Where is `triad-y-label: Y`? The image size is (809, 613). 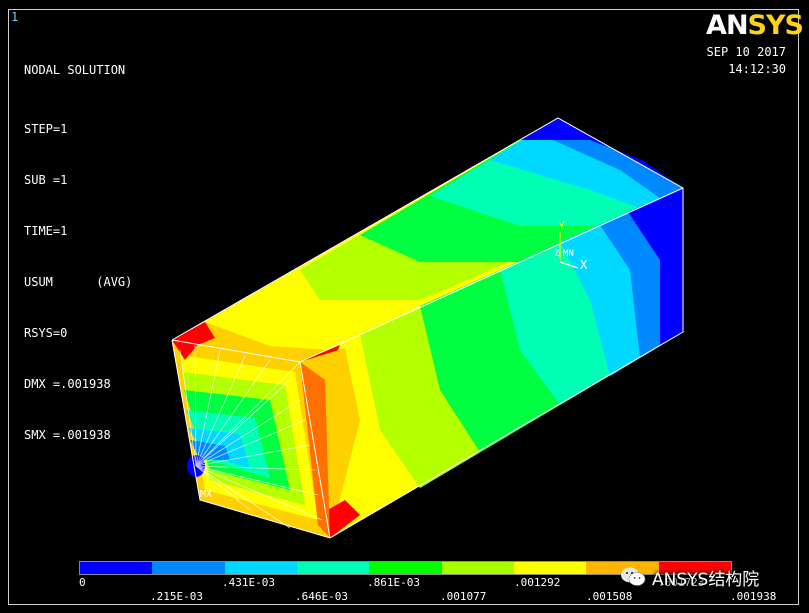
triad-y-label: Y is located at coordinates (562, 226).